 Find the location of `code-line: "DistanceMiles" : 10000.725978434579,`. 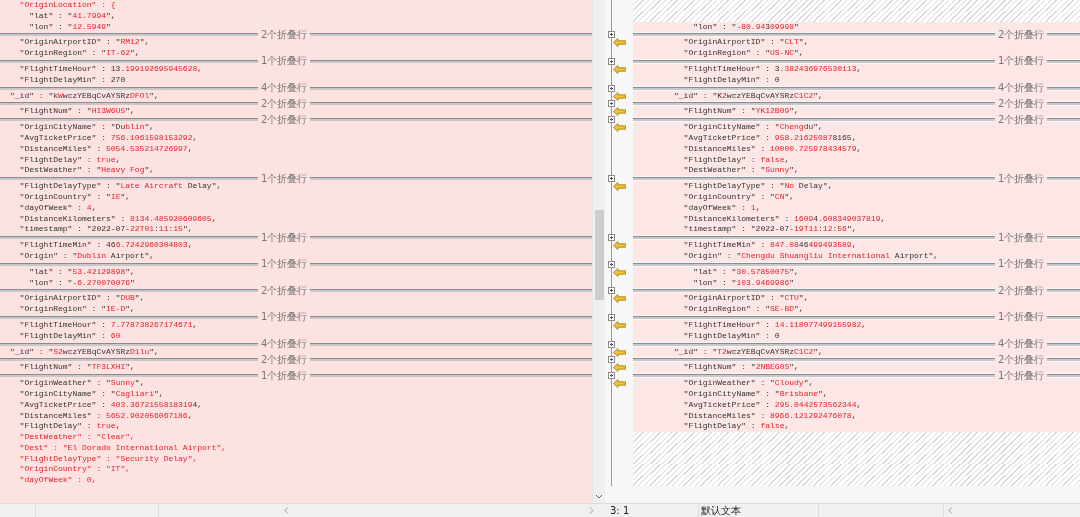

code-line: "DistanceMiles" : 10000.725978434579, is located at coordinates (772, 149).